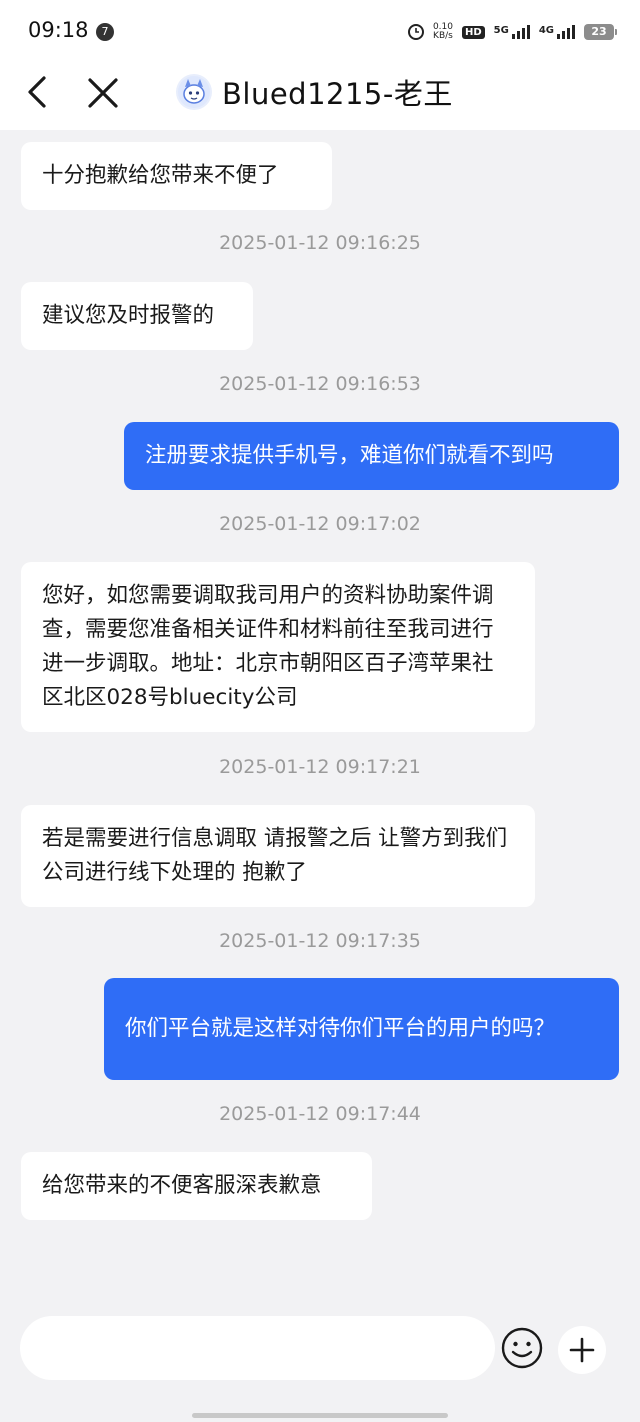 This screenshot has width=640, height=1422. I want to click on chat-header: Blued1215-老王, so click(320, 96).